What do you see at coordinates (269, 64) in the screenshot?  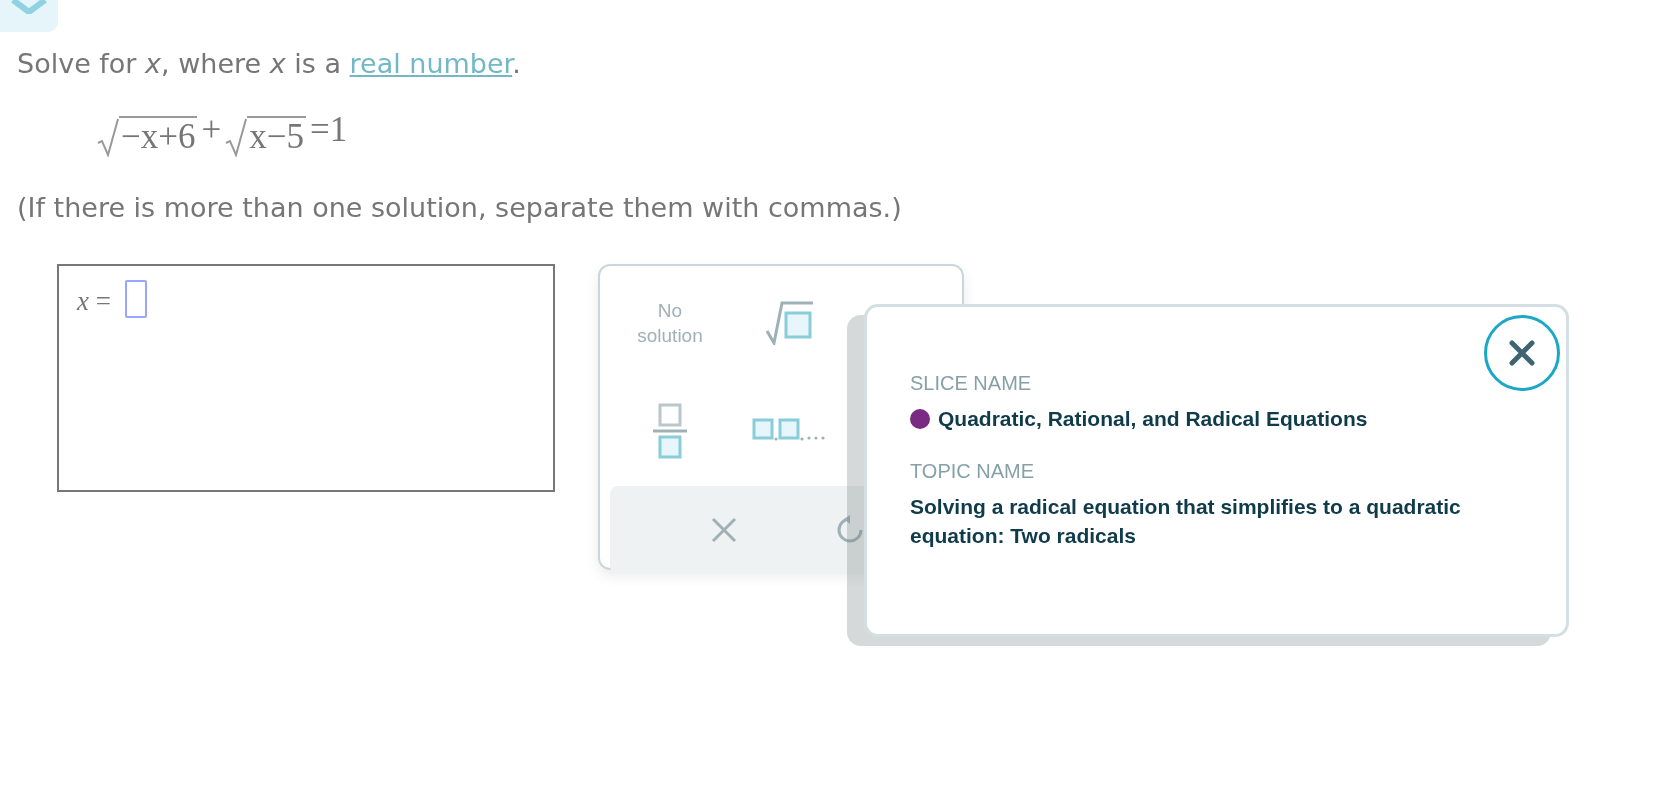 I see `question-text: Solve for x, where x is a real number.` at bounding box center [269, 64].